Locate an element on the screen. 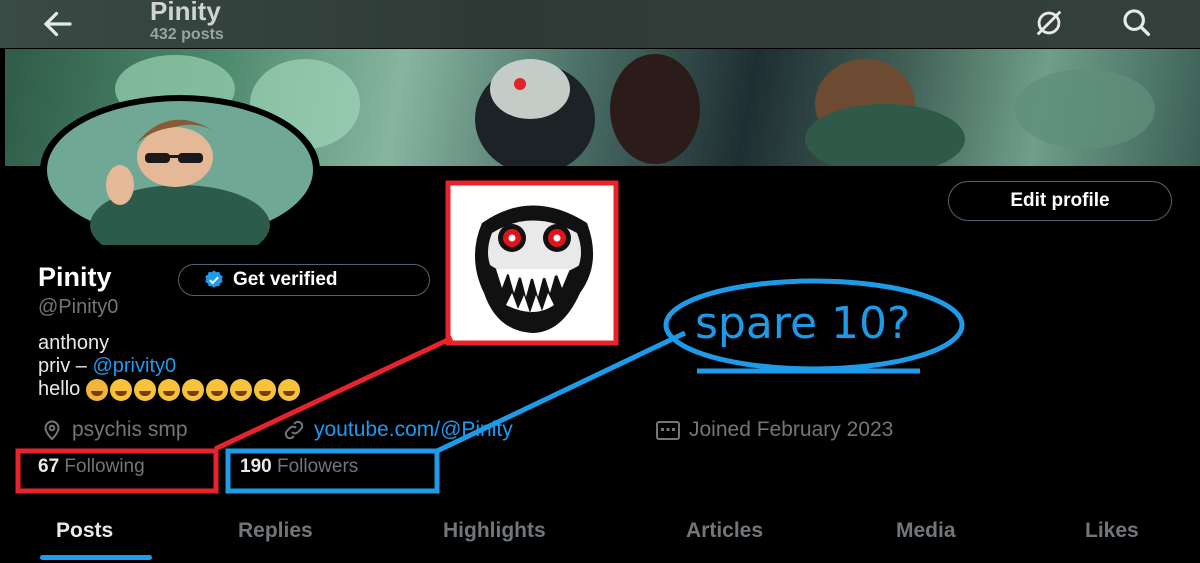 Image resolution: width=1200 pixels, height=563 pixels. joined-text: Joined February 2023 is located at coordinates (791, 429).